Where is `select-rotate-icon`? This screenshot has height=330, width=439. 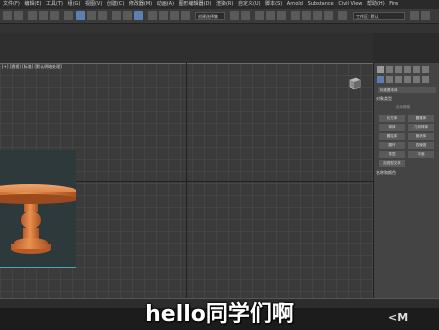
select-rotate-icon is located at coordinates (127, 15).